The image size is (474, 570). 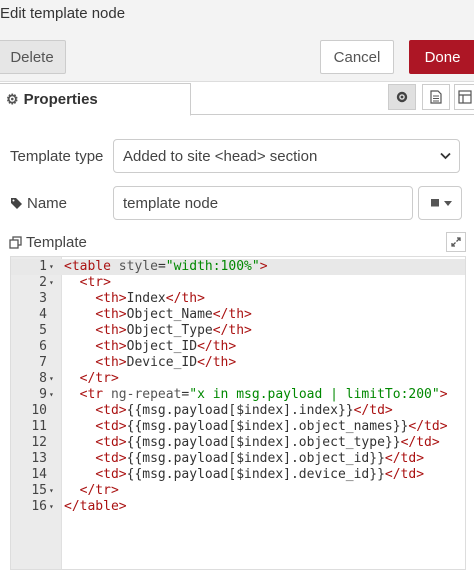 I want to click on appearance-tab-button, so click(x=464, y=97).